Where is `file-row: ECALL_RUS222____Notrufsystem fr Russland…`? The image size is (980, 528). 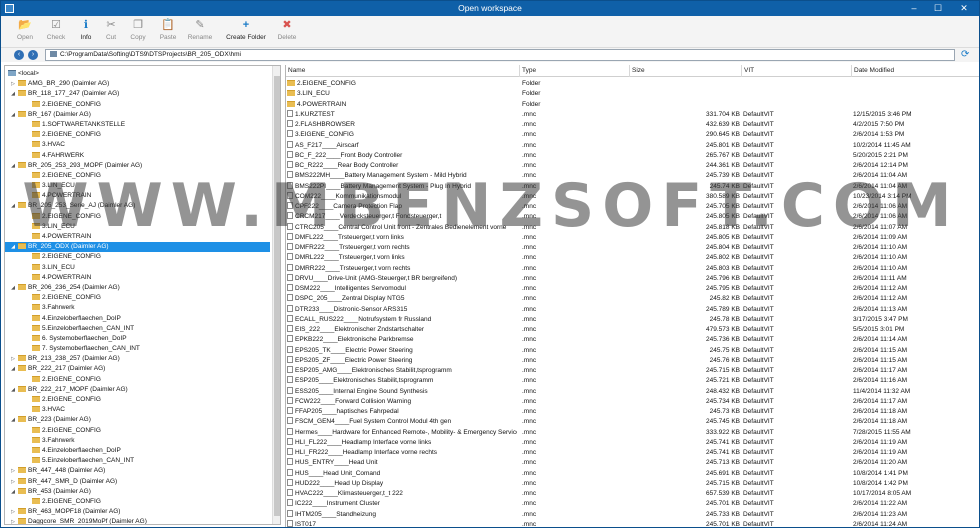 file-row: ECALL_RUS222____Notrufsystem fr Russland… is located at coordinates (632, 319).